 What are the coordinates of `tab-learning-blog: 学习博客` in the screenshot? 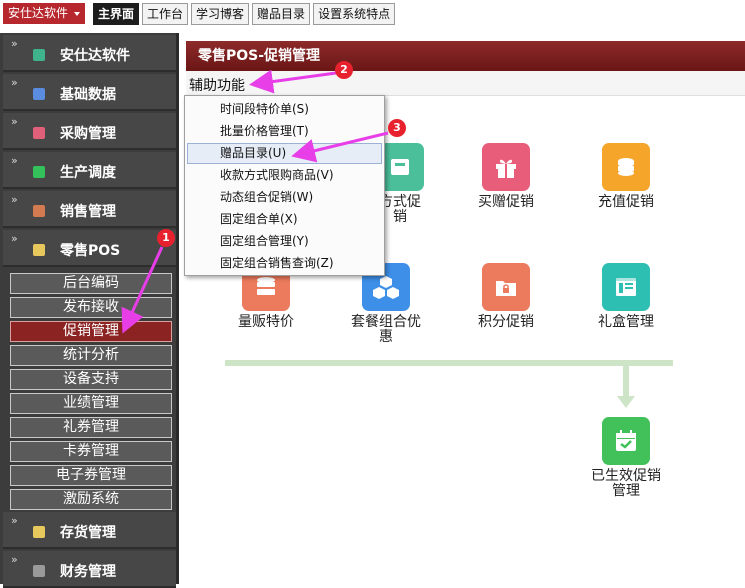 It's located at (220, 14).